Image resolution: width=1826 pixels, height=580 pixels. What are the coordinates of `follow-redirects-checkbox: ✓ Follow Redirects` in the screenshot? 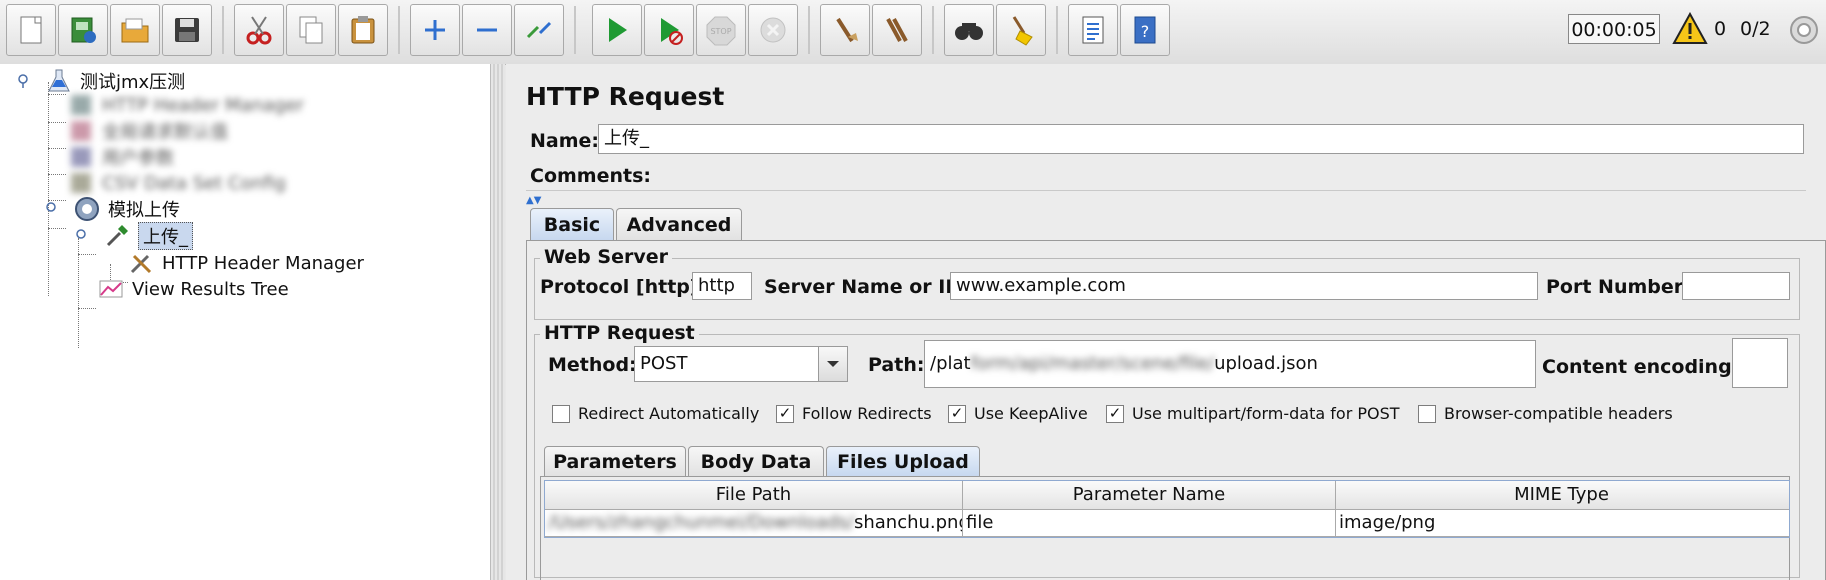 It's located at (854, 413).